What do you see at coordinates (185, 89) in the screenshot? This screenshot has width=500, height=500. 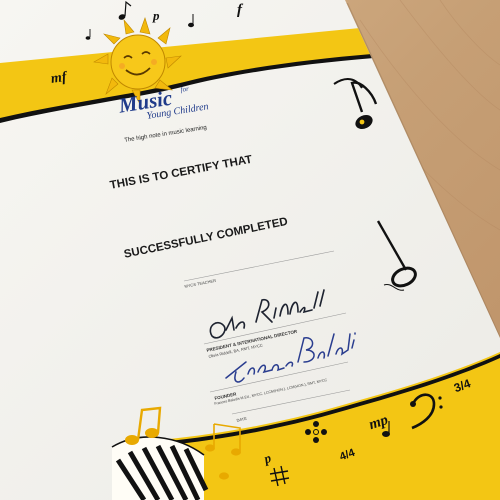 I see `logo-brand-for: for` at bounding box center [185, 89].